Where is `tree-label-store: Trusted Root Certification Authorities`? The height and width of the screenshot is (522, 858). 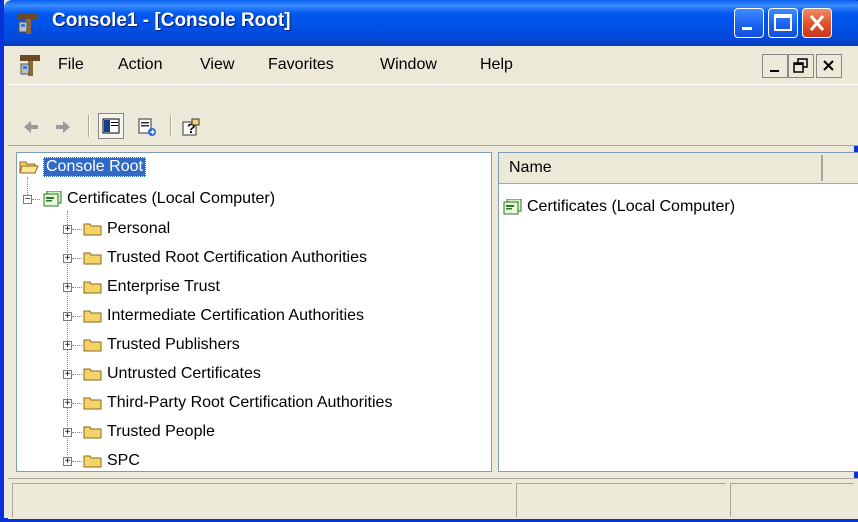 tree-label-store: Trusted Root Certification Authorities is located at coordinates (237, 257).